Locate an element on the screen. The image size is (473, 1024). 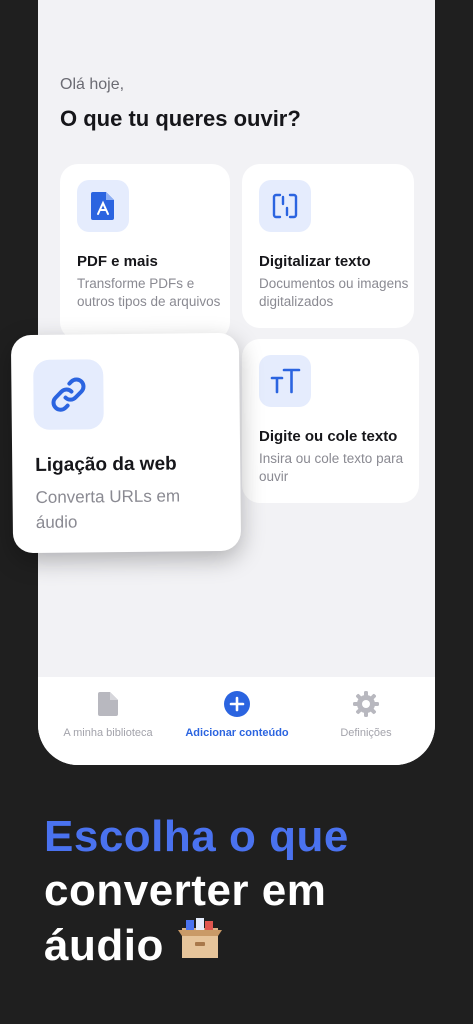
pdf-file-icon is located at coordinates (103, 206).